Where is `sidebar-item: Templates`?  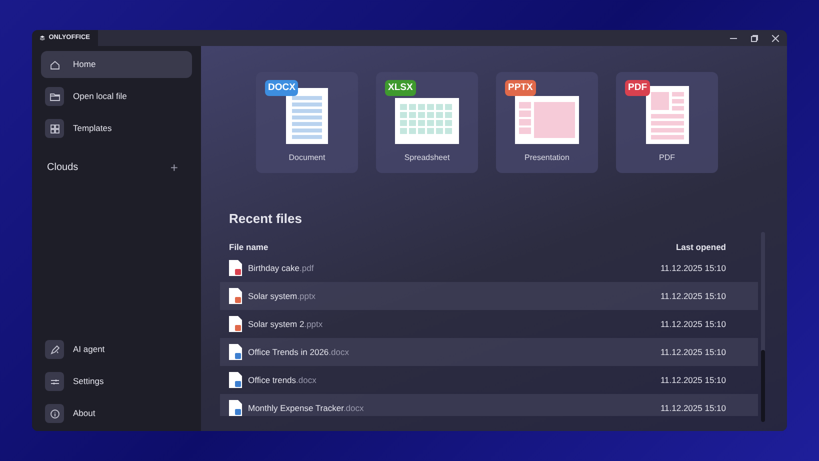 sidebar-item: Templates is located at coordinates (116, 128).